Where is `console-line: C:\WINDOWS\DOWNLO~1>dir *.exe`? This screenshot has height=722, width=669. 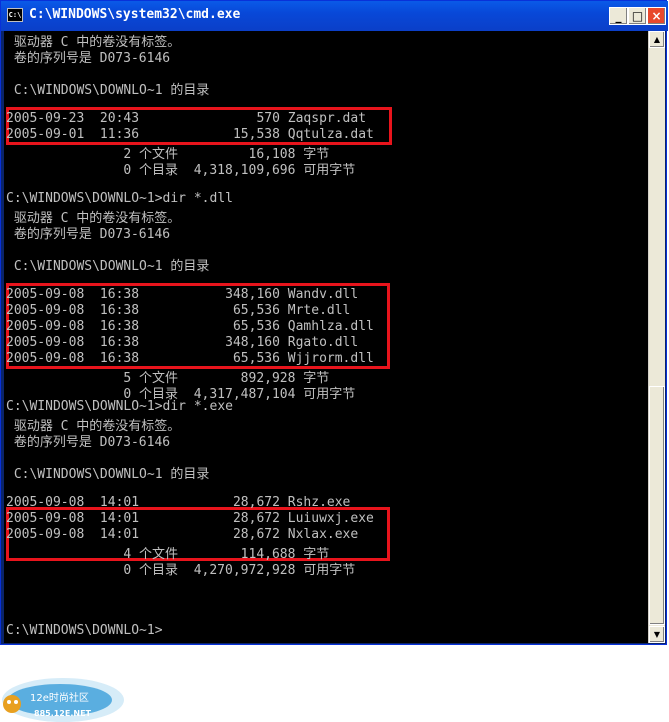
console-line: C:\WINDOWS\DOWNLO~1>dir *.exe is located at coordinates (119, 406).